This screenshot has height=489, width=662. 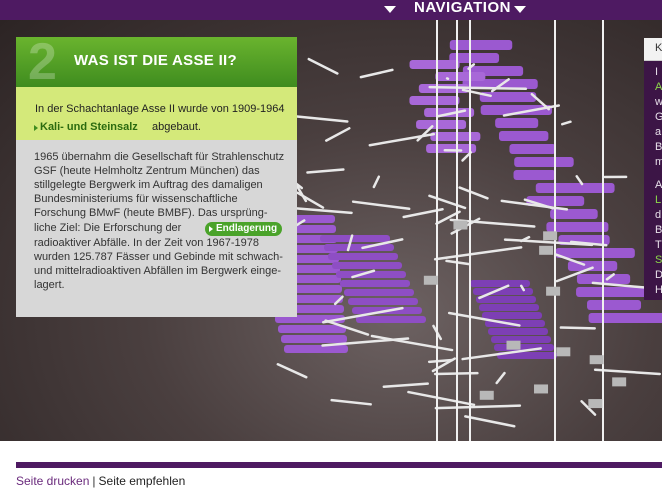 What do you see at coordinates (49, 285) in the screenshot?
I see `body-line: lagert.` at bounding box center [49, 285].